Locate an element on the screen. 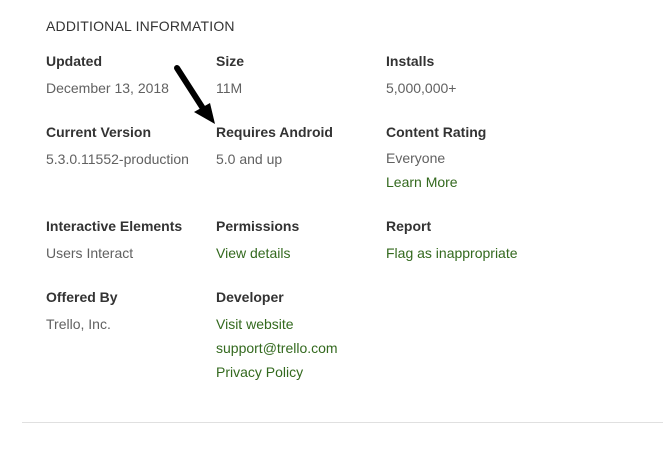  size-label: Size is located at coordinates (230, 61).